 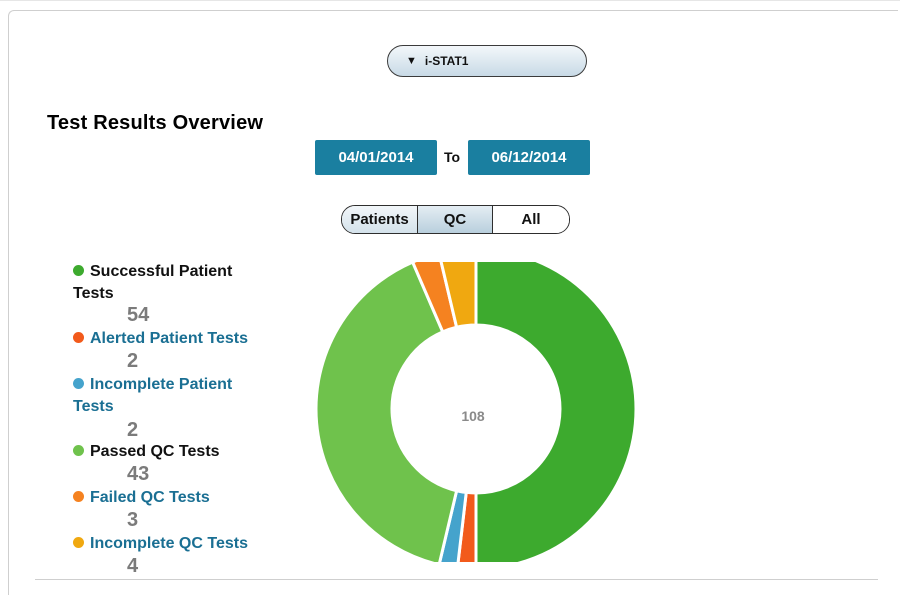 I want to click on filter-qc-button: QC, so click(x=455, y=219).